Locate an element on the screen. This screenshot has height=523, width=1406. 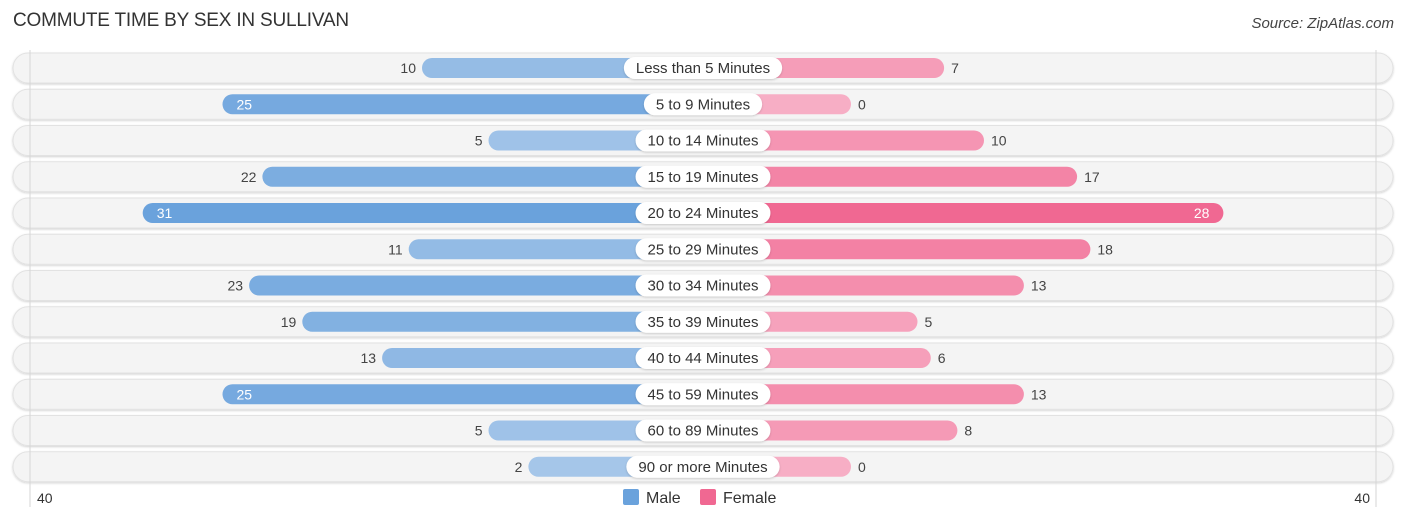
axis-tick-left: 40 is located at coordinates (45, 498).